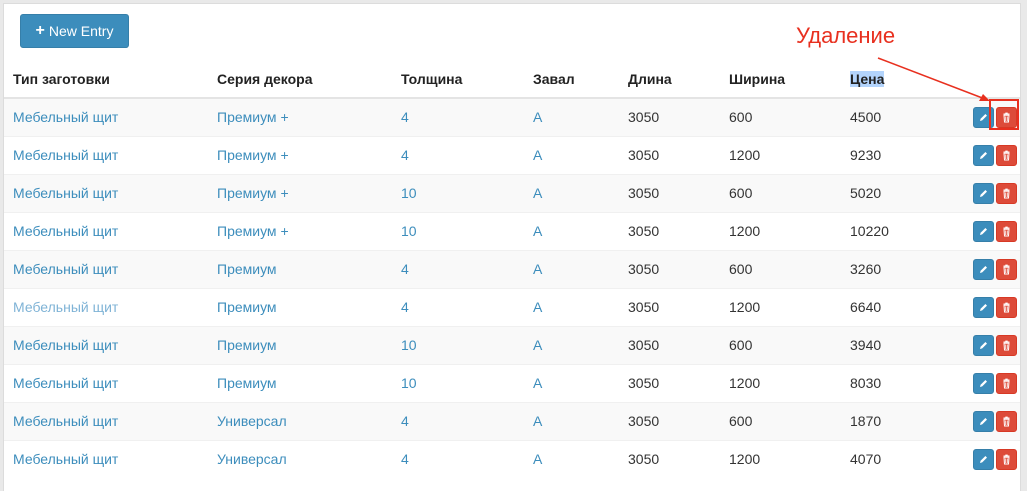 The width and height of the screenshot is (1027, 491). What do you see at coordinates (74, 31) in the screenshot?
I see `new-entry-button: + New Entry` at bounding box center [74, 31].